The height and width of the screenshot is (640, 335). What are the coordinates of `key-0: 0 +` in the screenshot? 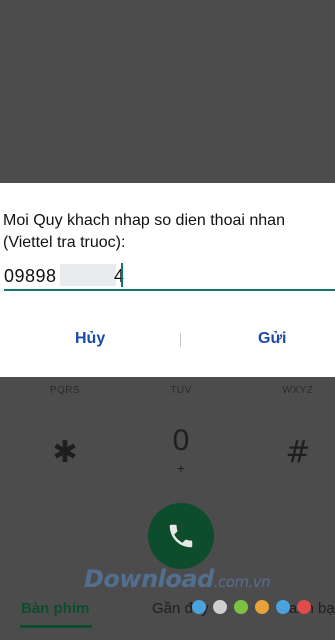 It's located at (181, 450).